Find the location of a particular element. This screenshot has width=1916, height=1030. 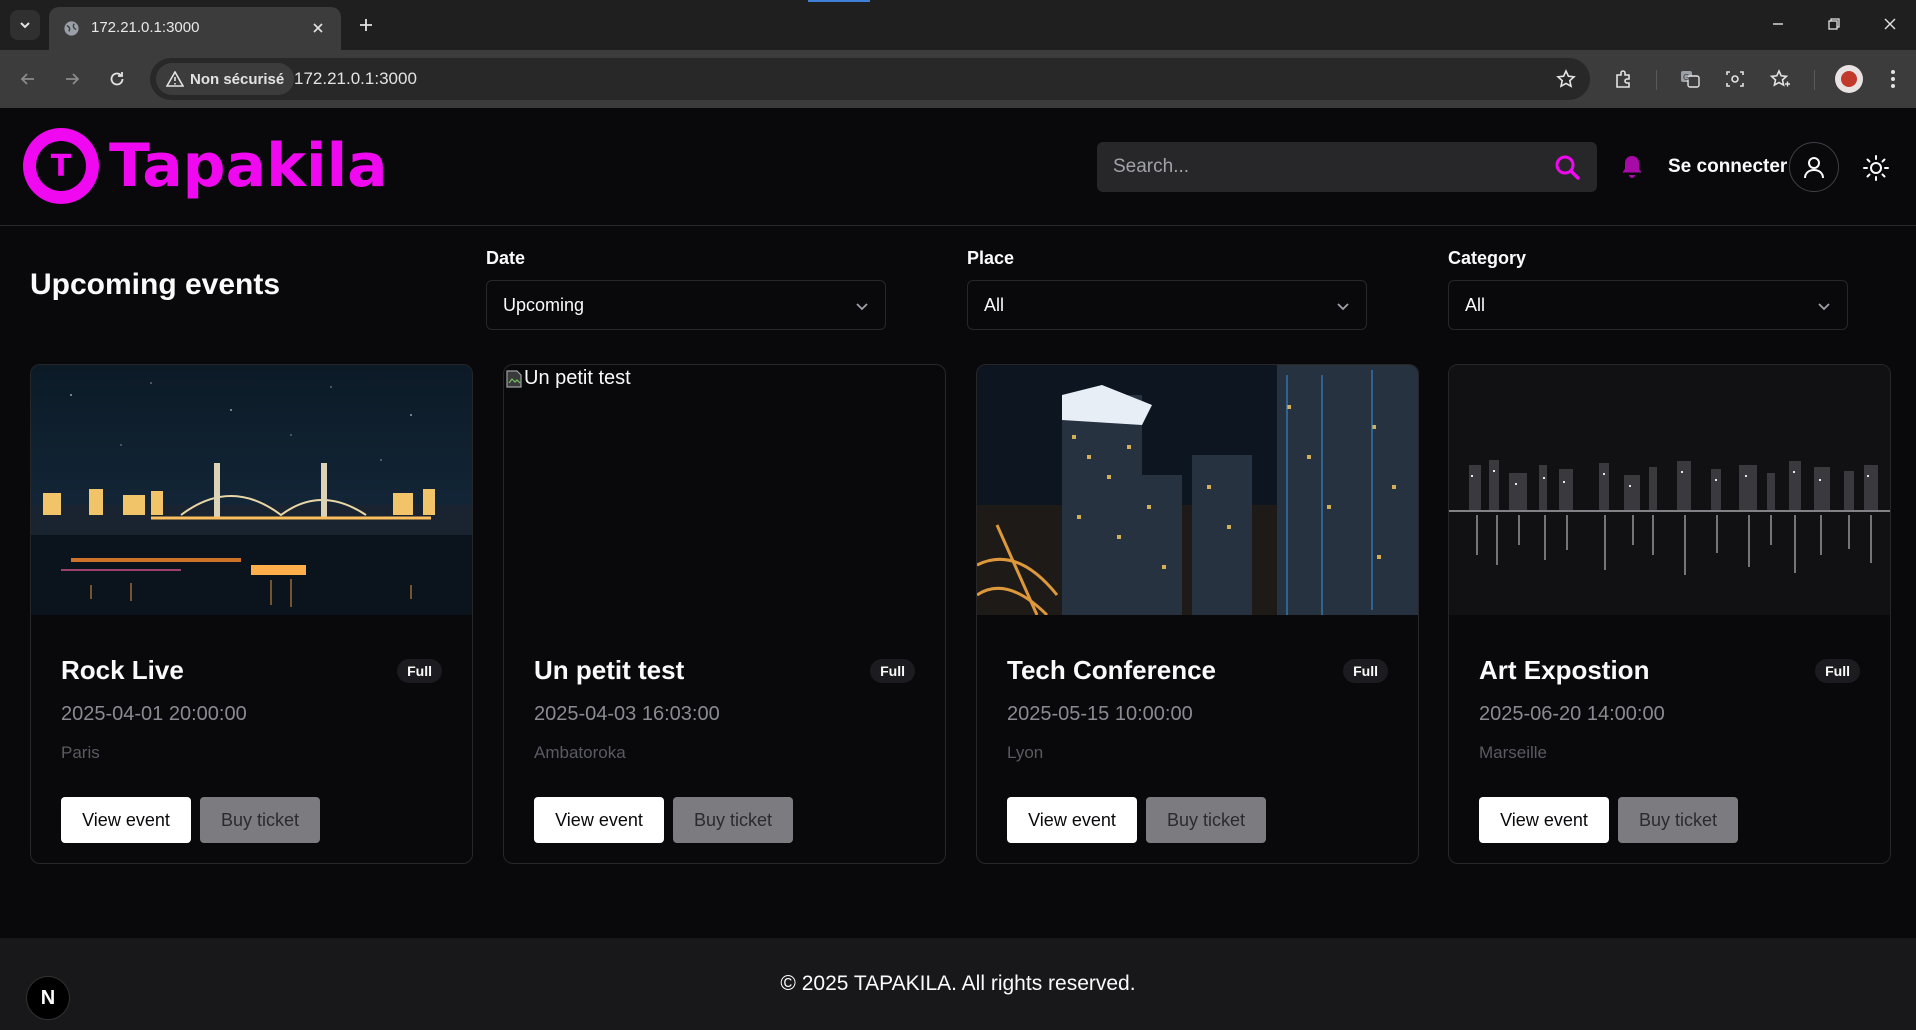

event-title: Tech Conference is located at coordinates (1112, 670).